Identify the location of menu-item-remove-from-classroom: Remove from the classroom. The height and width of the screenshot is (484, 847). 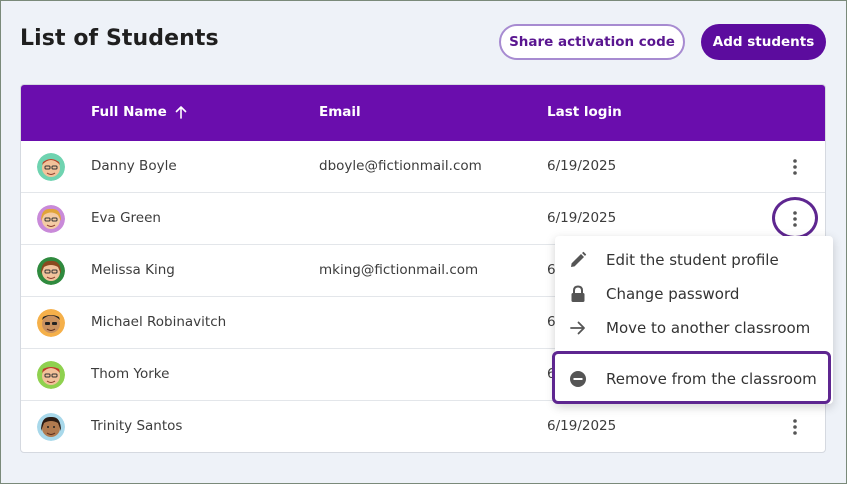
(694, 379).